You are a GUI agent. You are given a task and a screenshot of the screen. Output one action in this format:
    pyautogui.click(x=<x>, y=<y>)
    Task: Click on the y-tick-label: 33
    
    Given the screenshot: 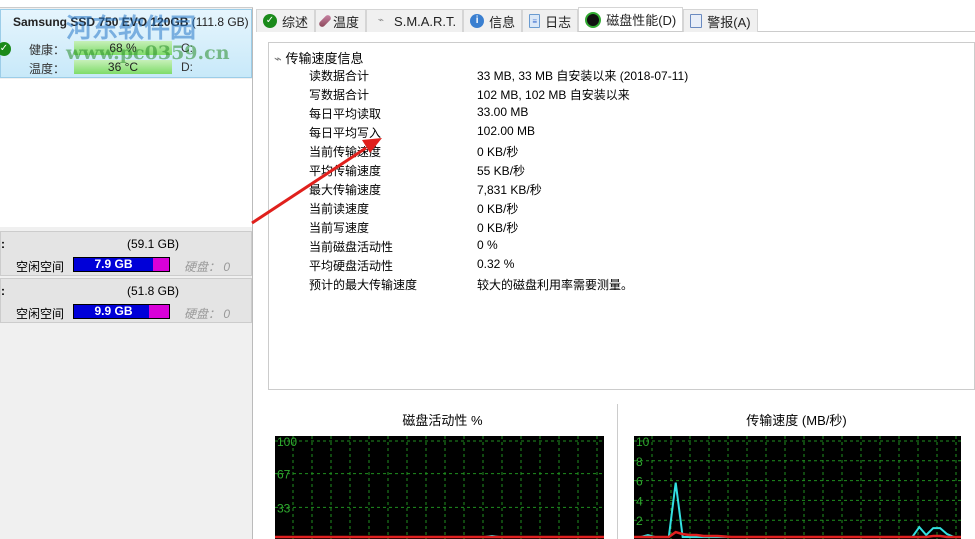 What is the action you would take?
    pyautogui.click(x=284, y=508)
    